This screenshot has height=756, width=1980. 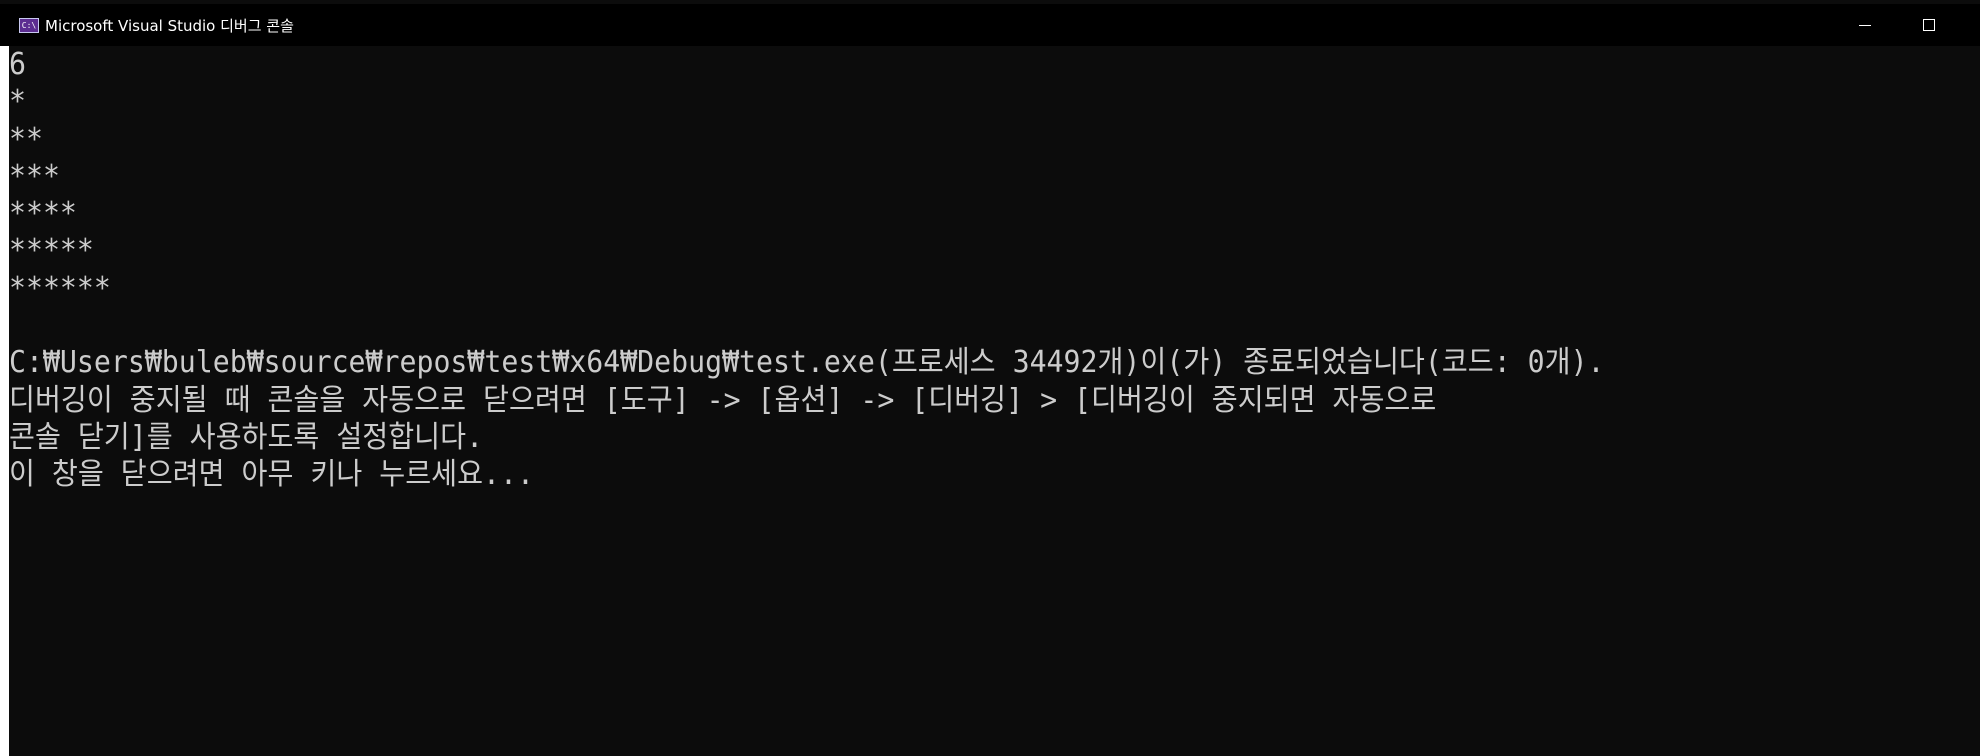 I want to click on console-line: *, so click(x=17, y=102).